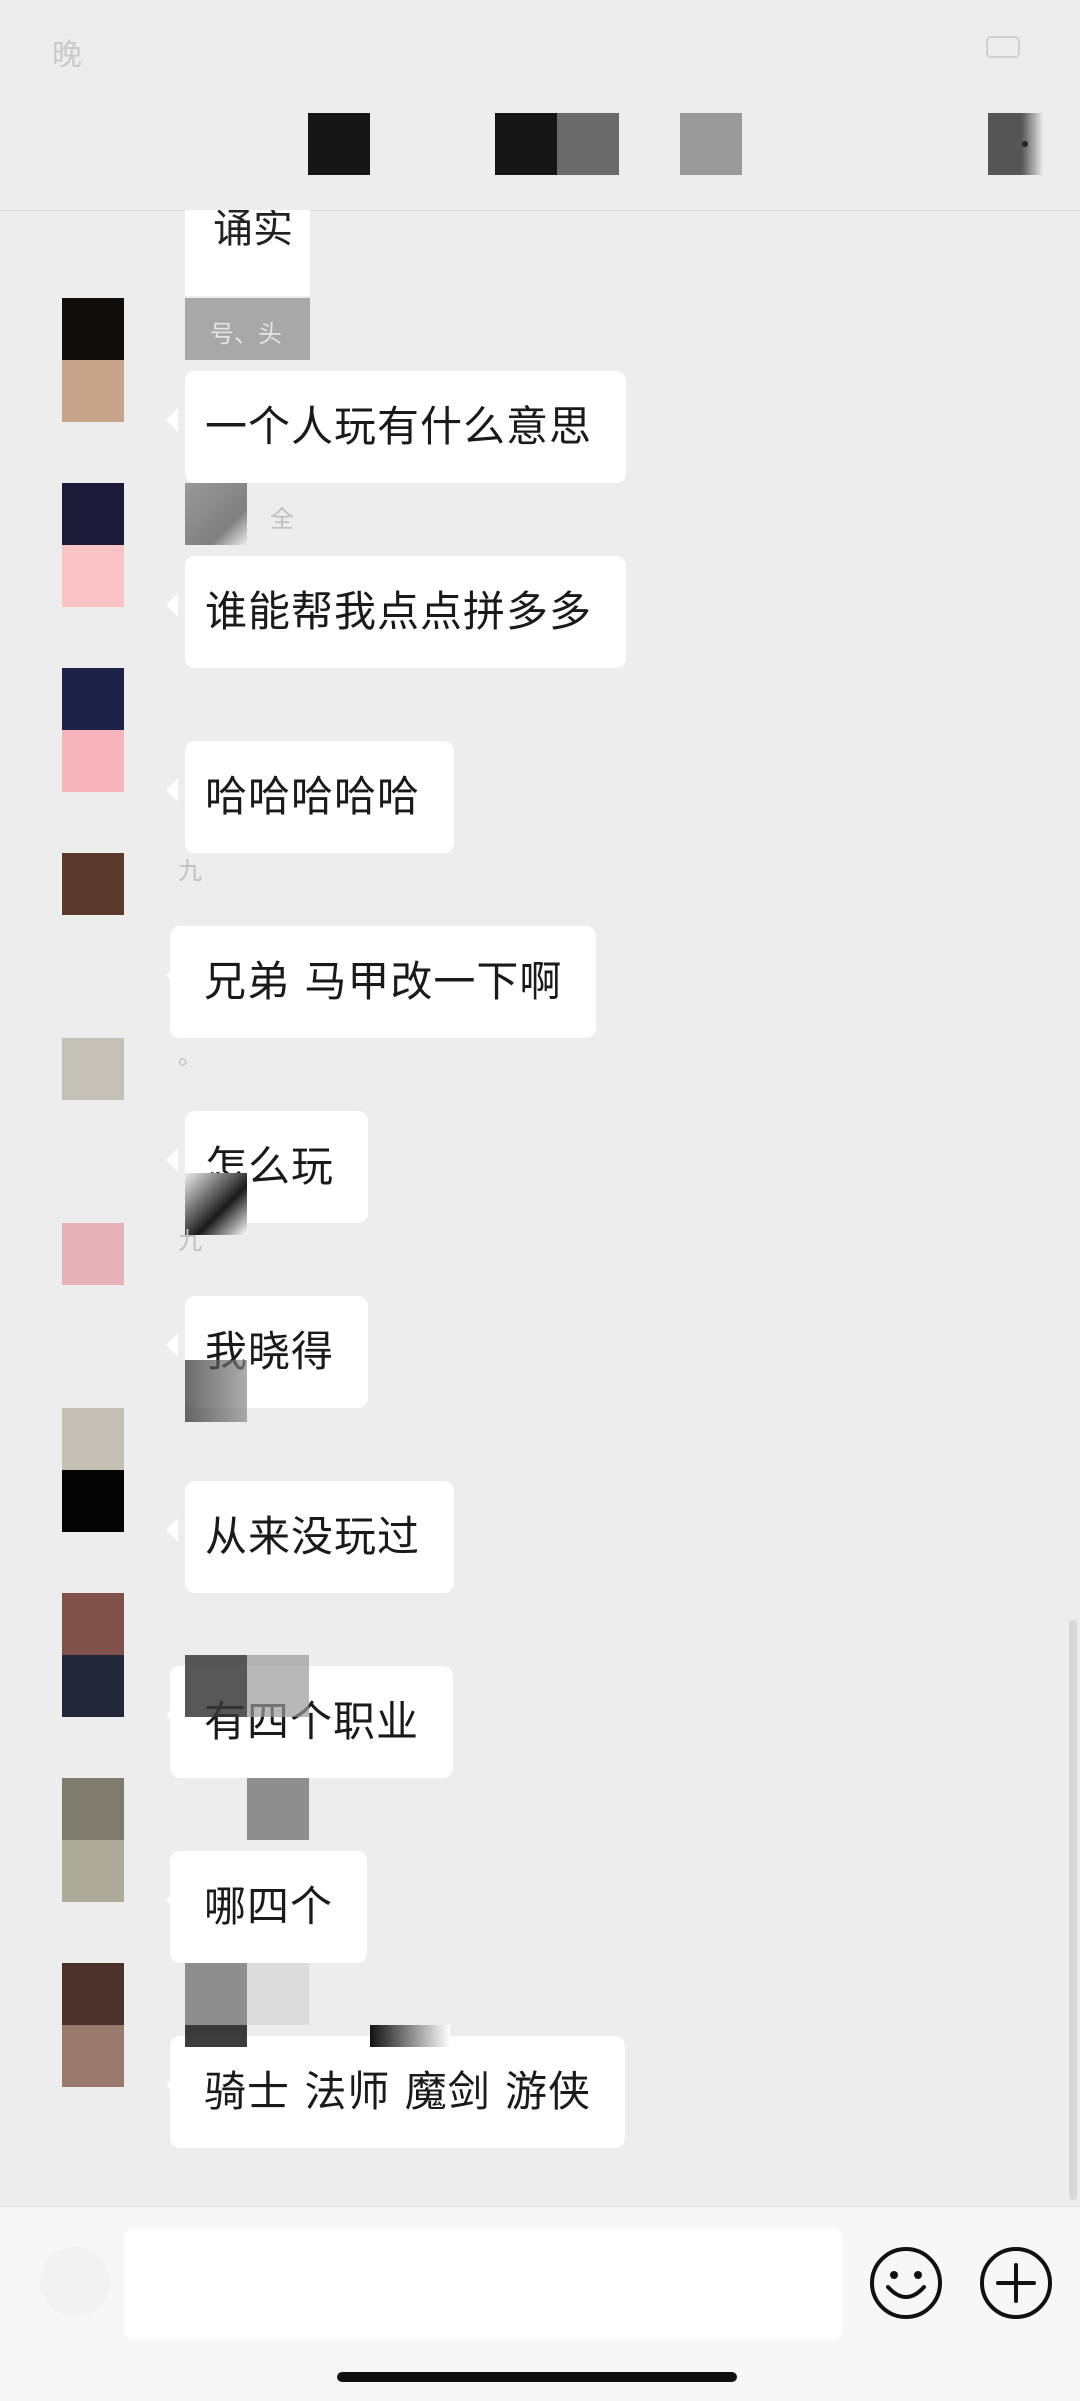  Describe the element at coordinates (1016, 144) in the screenshot. I see `more-icon` at that location.